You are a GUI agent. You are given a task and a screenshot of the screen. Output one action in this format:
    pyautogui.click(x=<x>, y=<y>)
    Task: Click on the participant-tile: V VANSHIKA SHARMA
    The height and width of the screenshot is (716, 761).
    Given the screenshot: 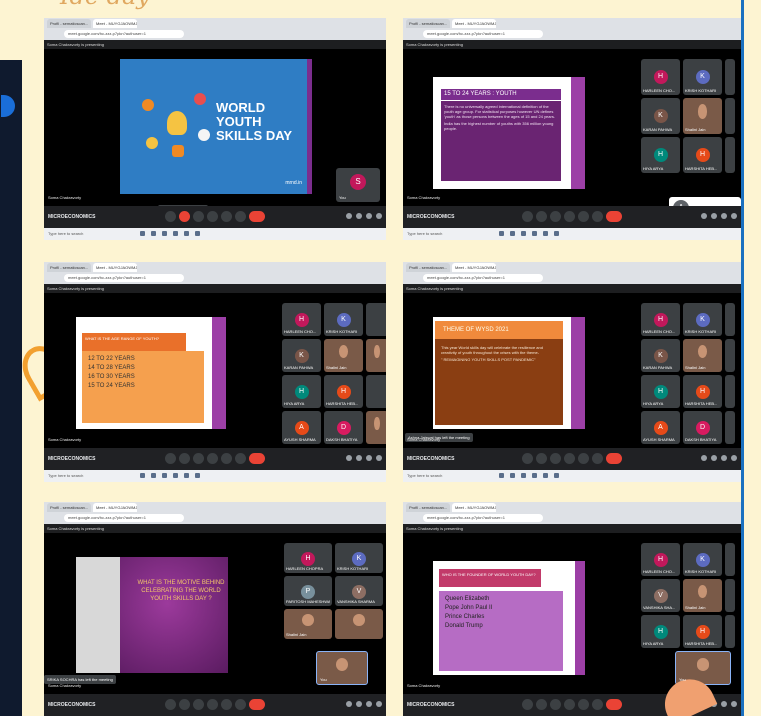 What is the action you would take?
    pyautogui.click(x=359, y=591)
    